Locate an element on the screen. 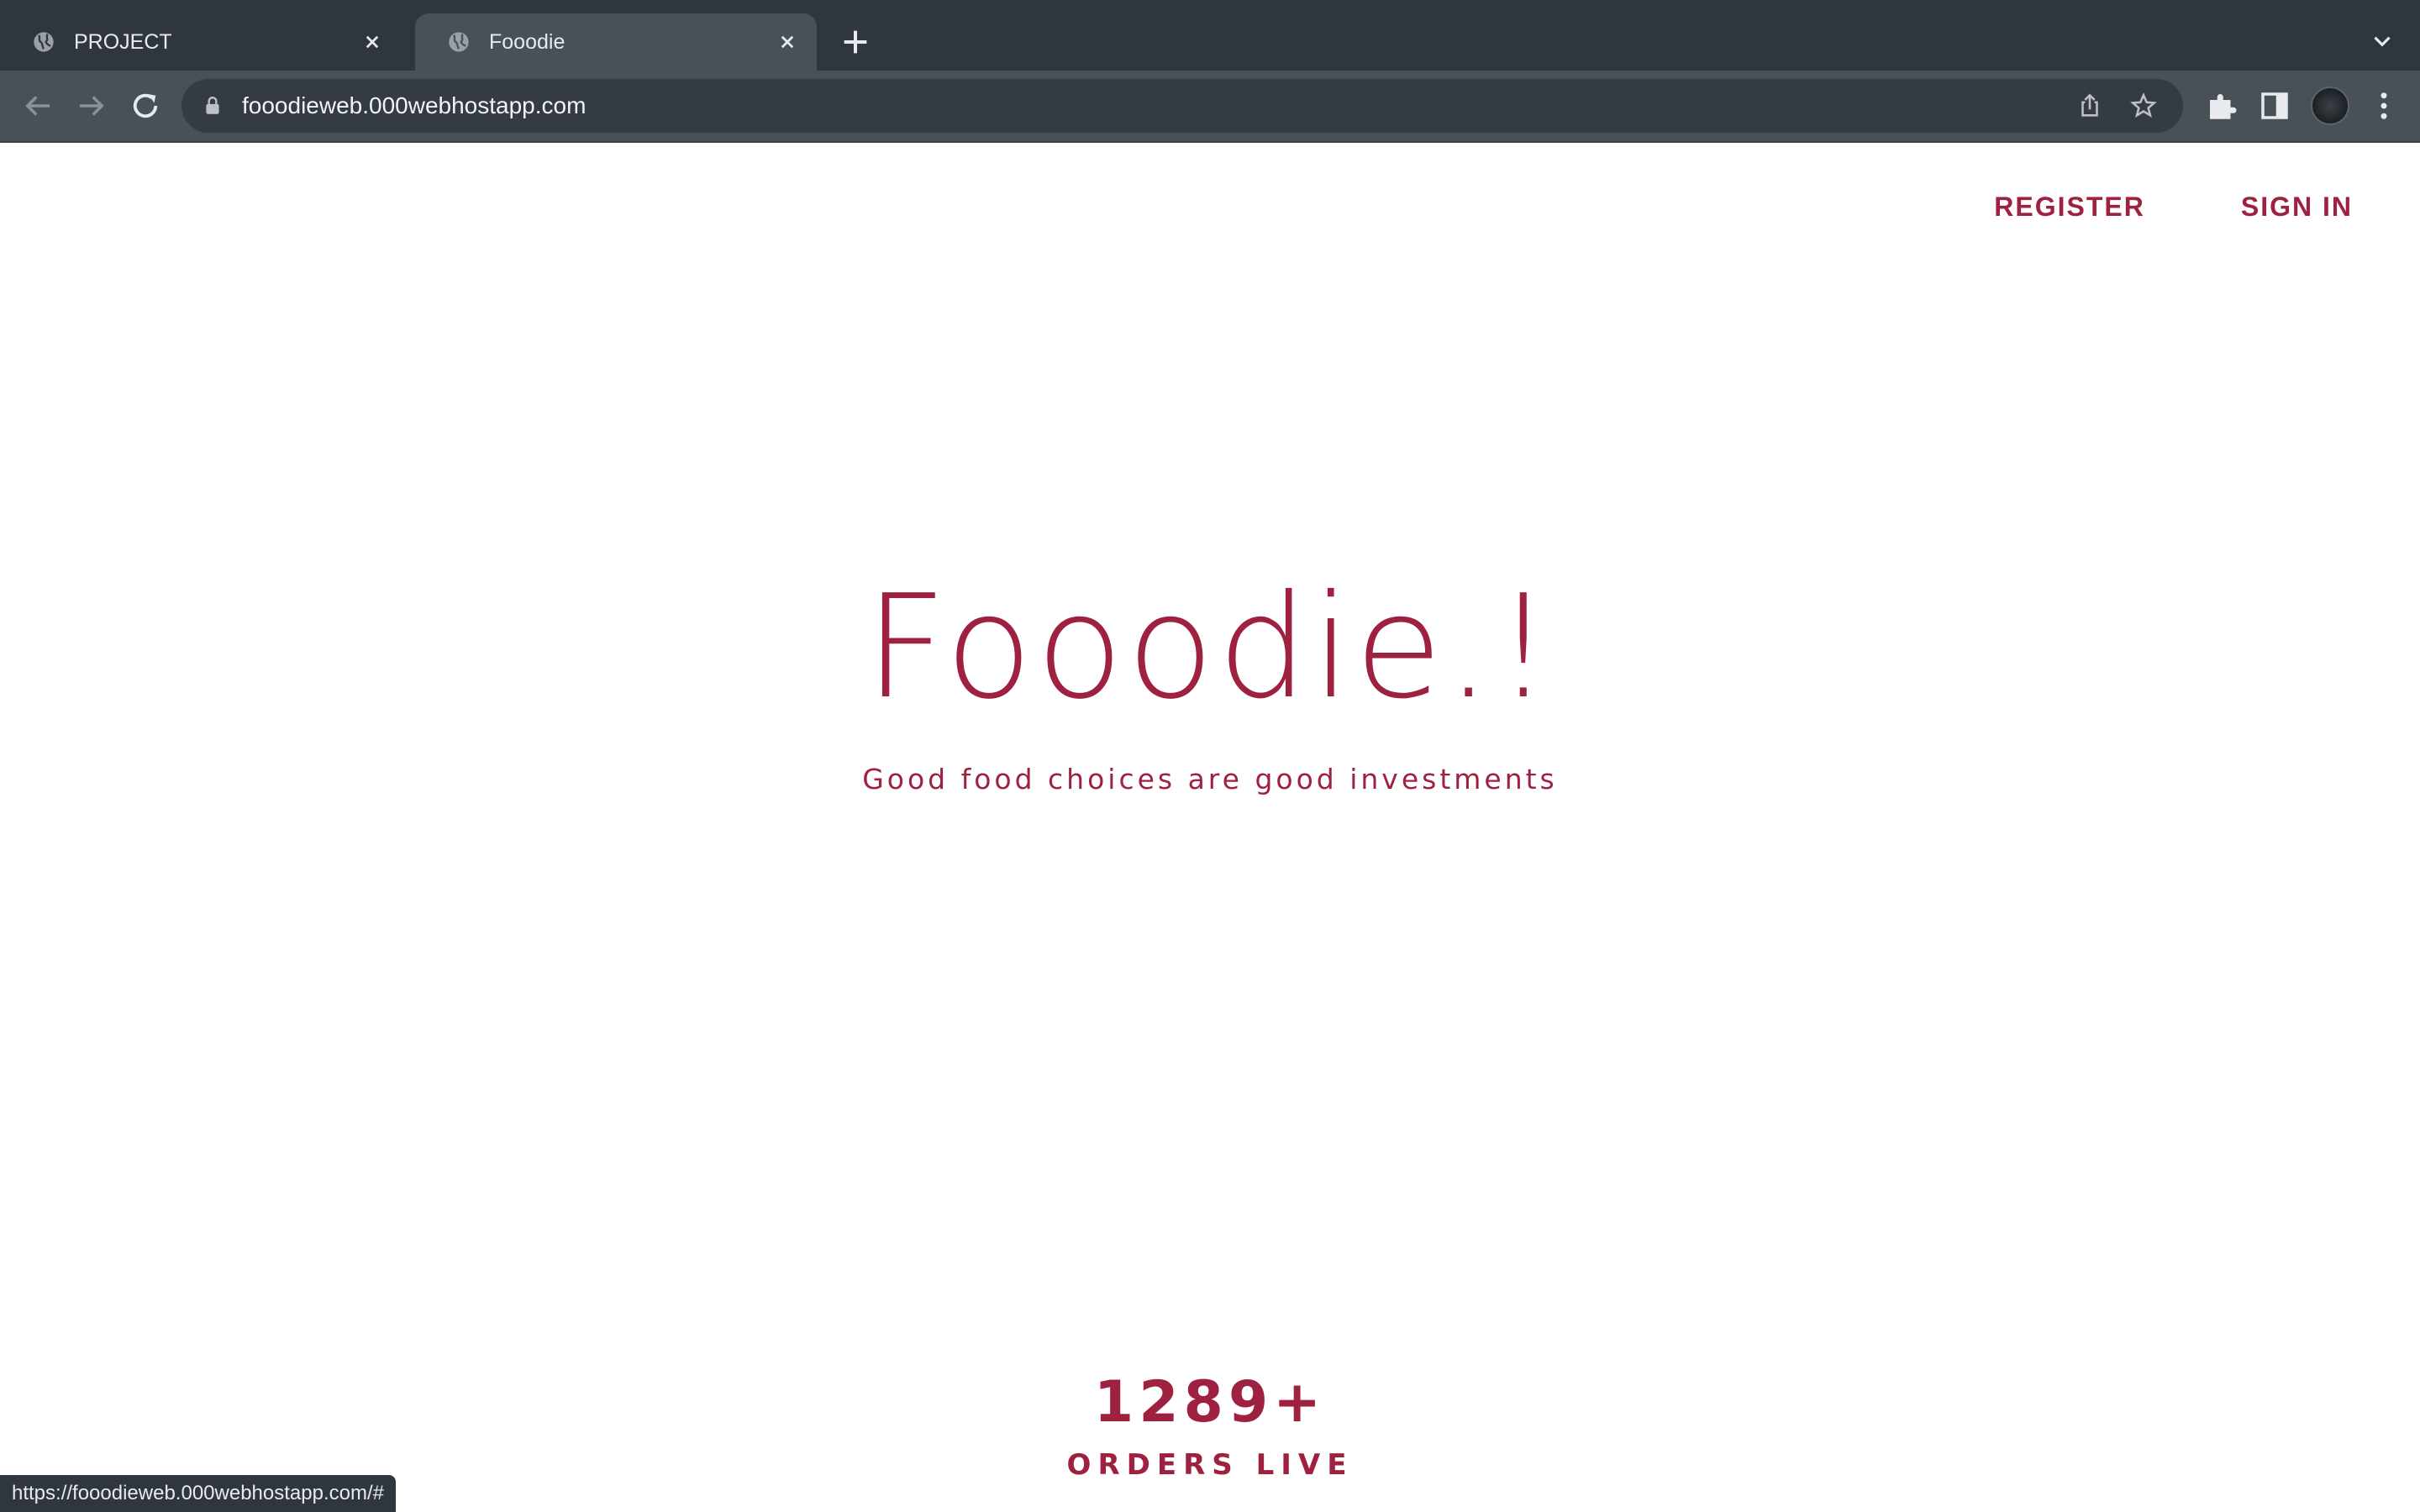  hero-subtitle: Good food choices are good investments is located at coordinates (1210, 779).